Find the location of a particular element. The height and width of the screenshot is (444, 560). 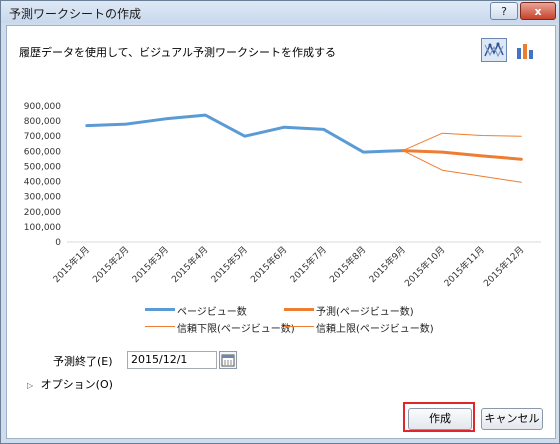

y-tick-label: 300,000 is located at coordinates (42, 198).